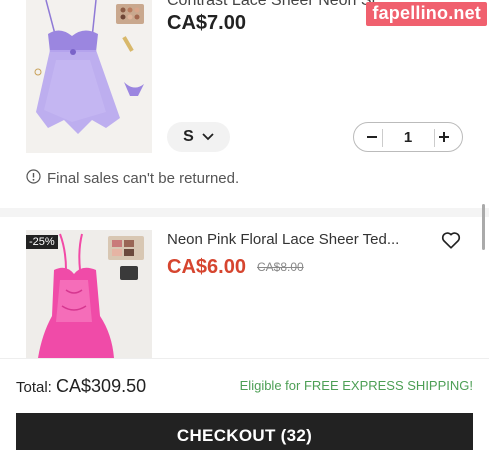 The height and width of the screenshot is (450, 489). Describe the element at coordinates (206, 267) in the screenshot. I see `sale-price-item2: CA$6.00` at that location.